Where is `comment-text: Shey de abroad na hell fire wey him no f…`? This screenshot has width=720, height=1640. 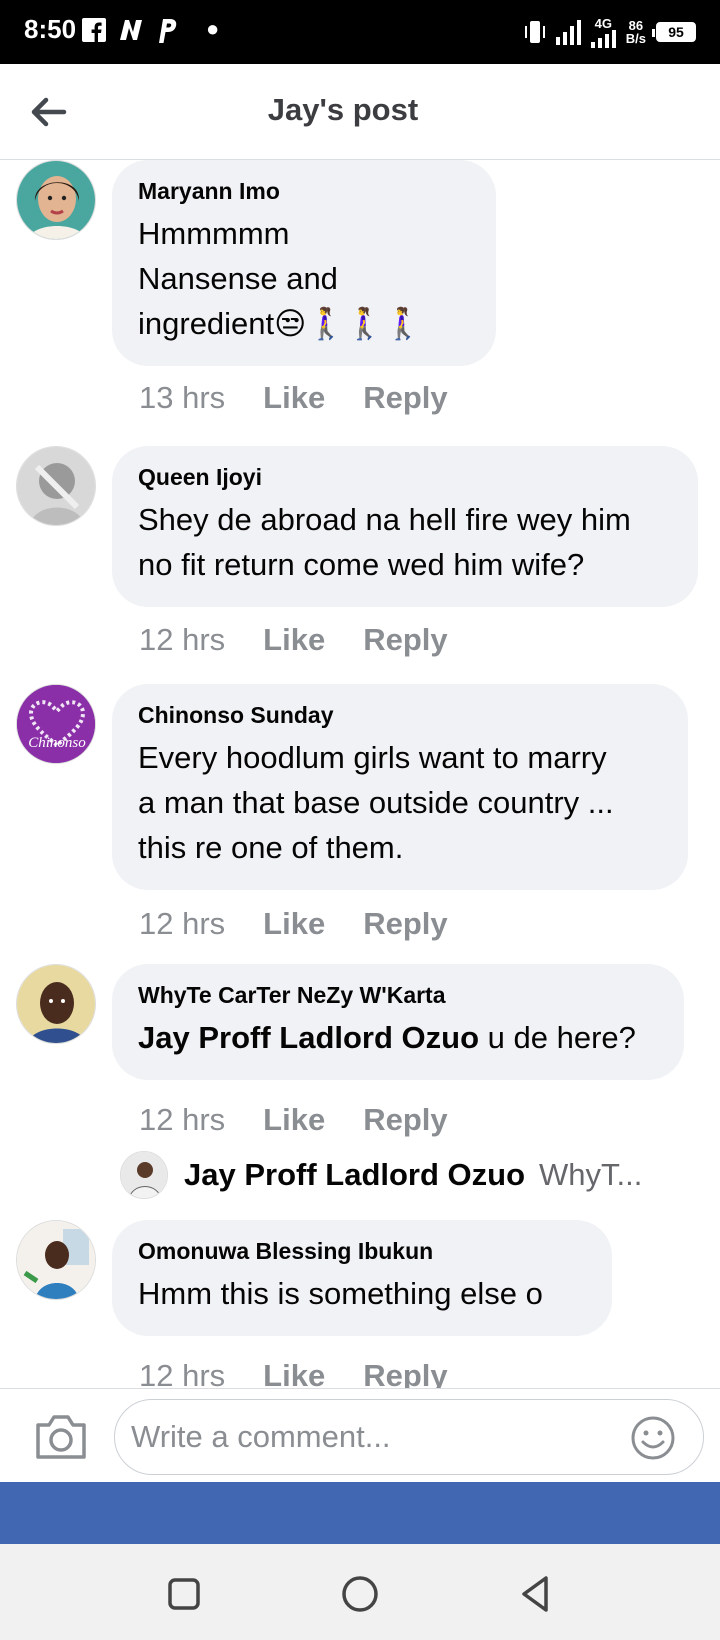
comment-text: Shey de abroad na hell fire wey him no f… is located at coordinates (384, 542).